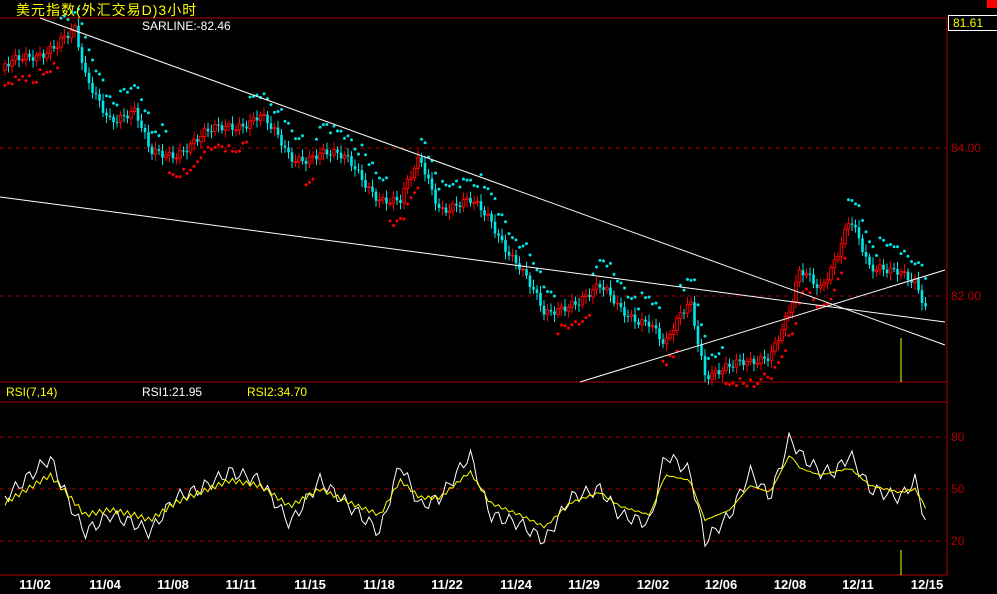  I want to click on date-tick: 12/06, so click(721, 584).